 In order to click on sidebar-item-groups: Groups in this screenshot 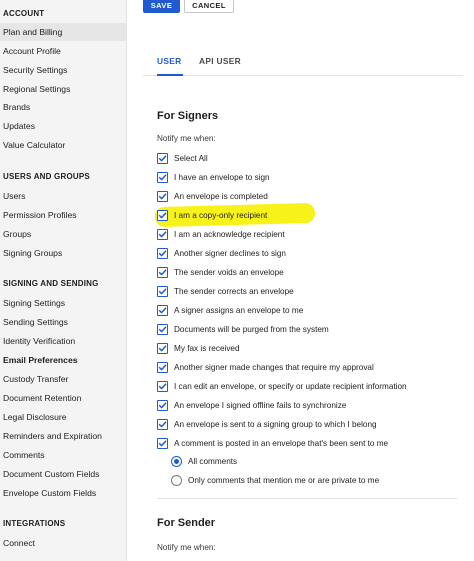, I will do `click(63, 234)`.